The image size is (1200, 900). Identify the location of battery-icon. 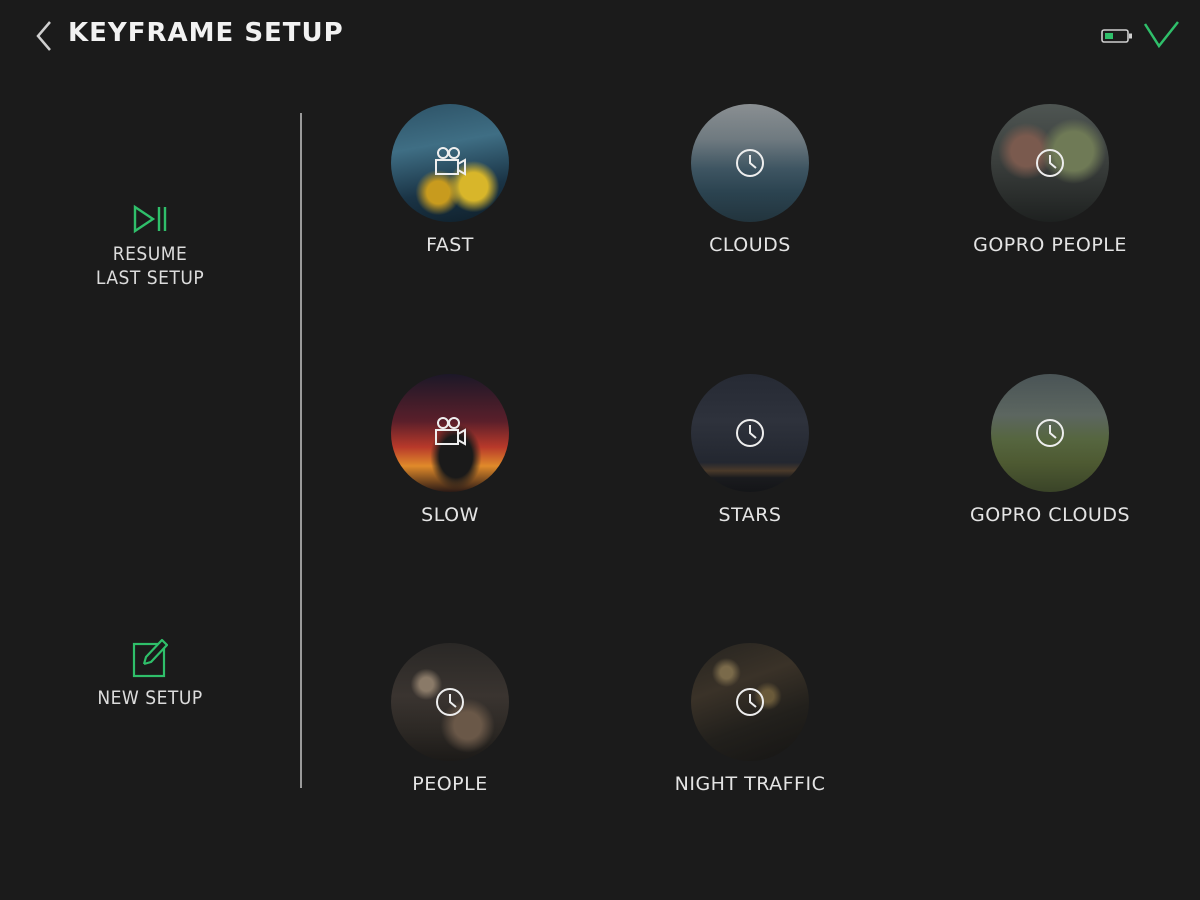
(1116, 36).